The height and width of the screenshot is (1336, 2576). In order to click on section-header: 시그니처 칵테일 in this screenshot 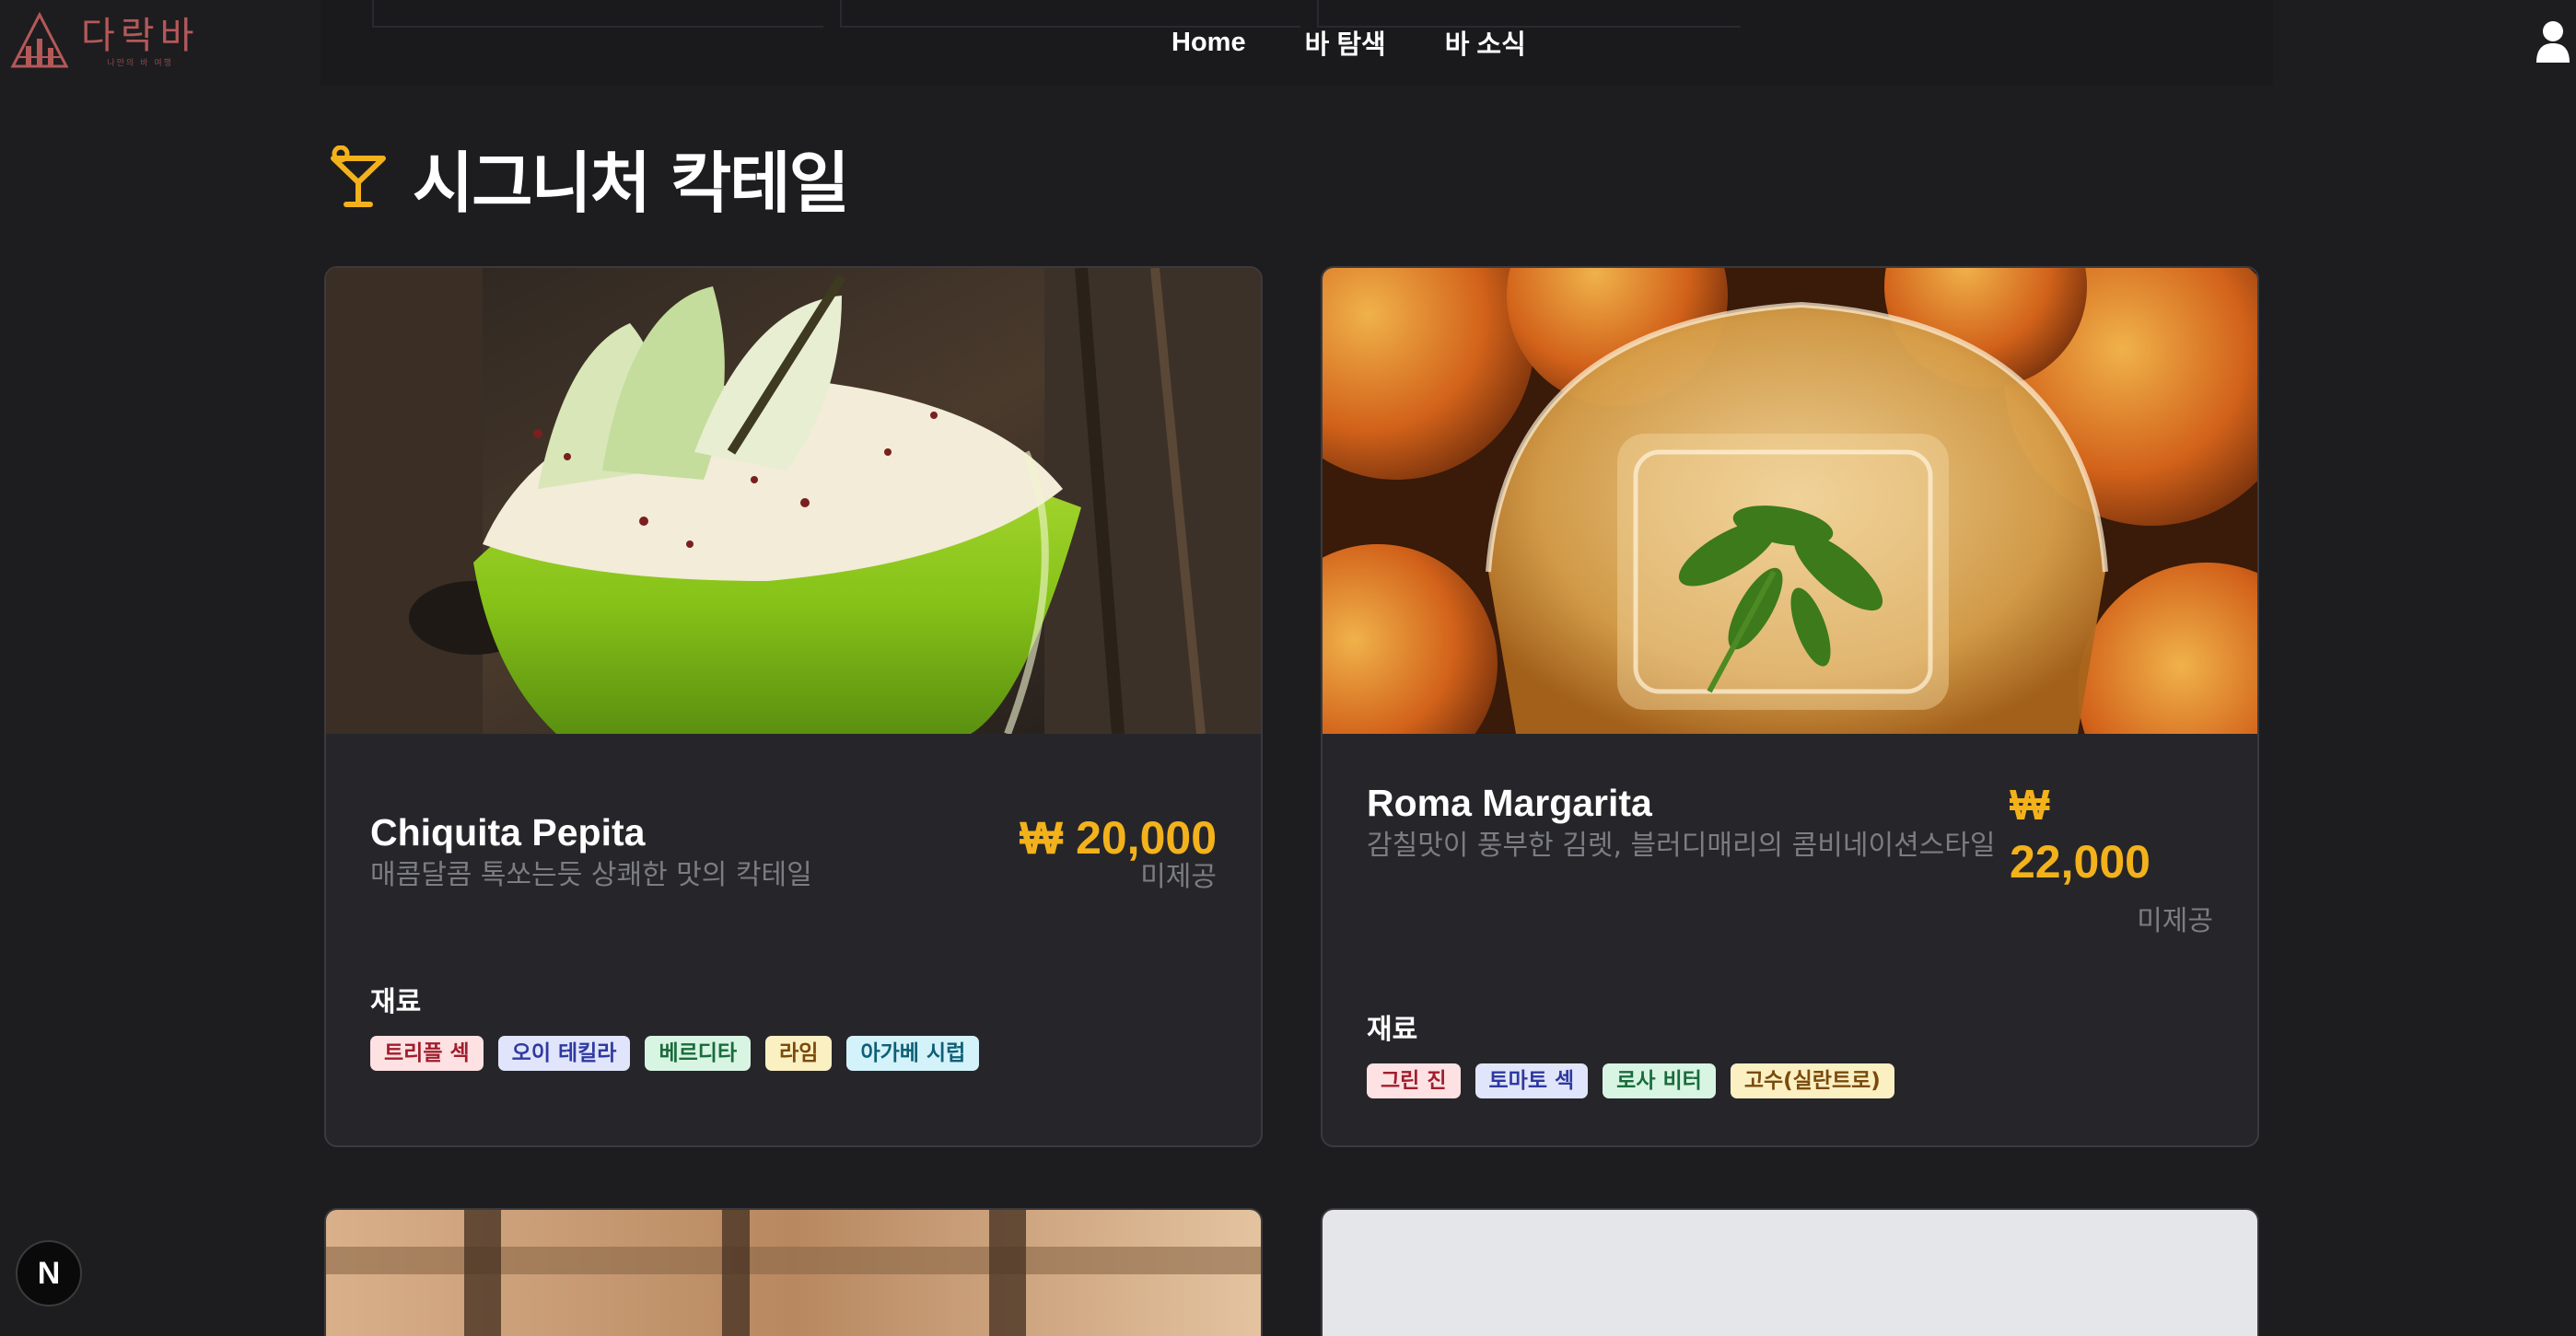, I will do `click(589, 177)`.